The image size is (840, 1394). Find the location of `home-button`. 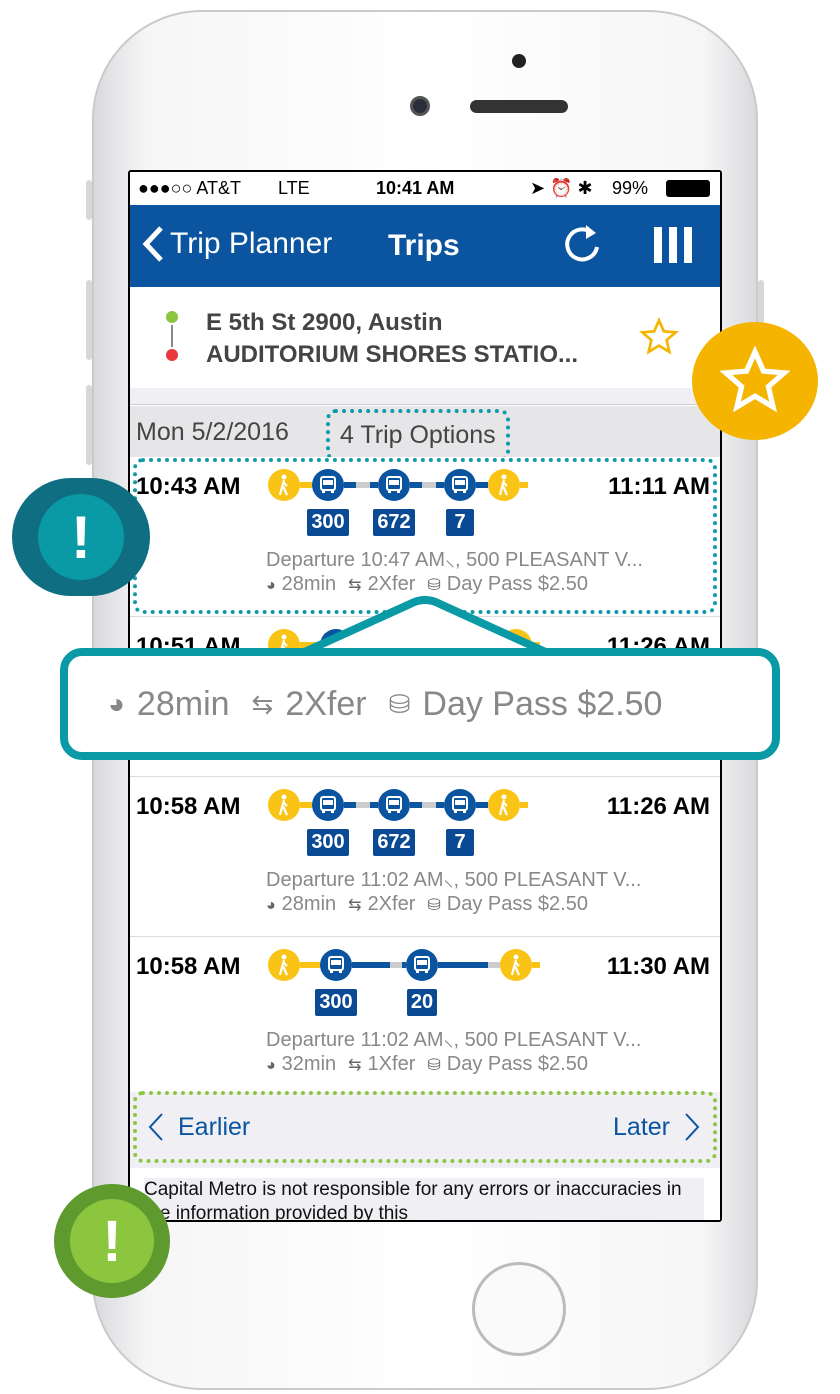

home-button is located at coordinates (519, 1309).